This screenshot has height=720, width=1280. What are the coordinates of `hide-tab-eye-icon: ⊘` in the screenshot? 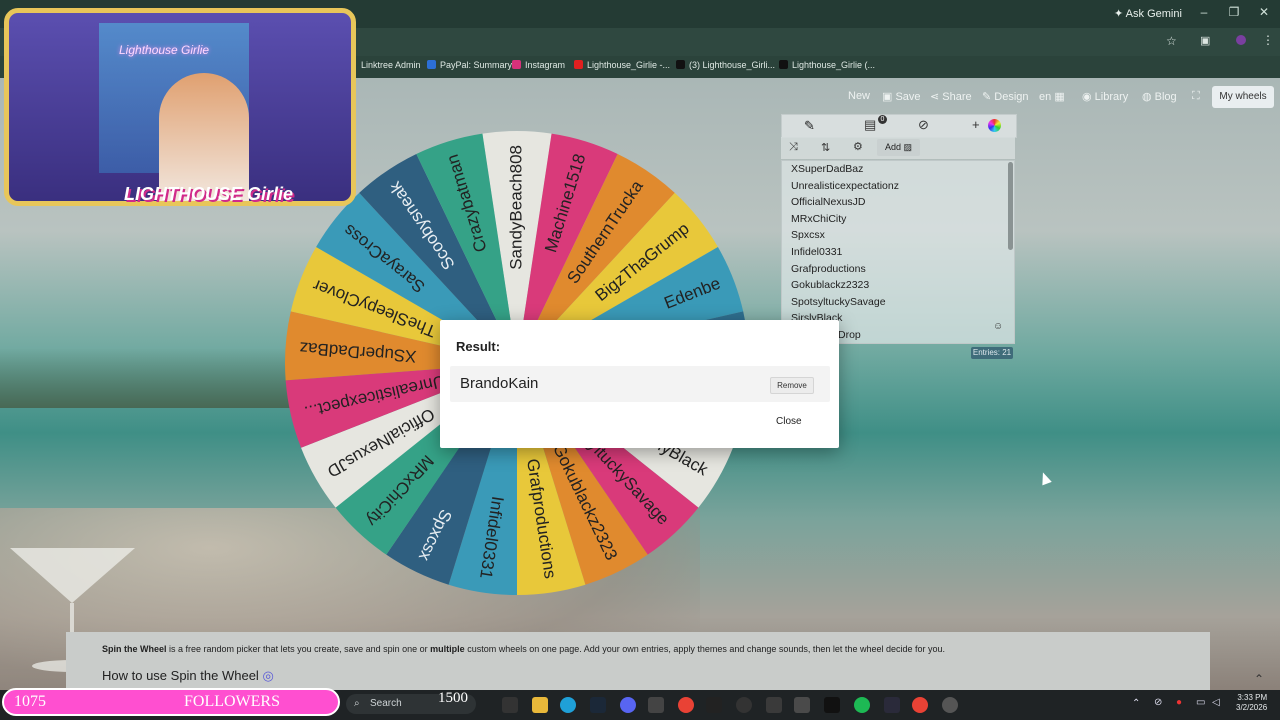 It's located at (923, 125).